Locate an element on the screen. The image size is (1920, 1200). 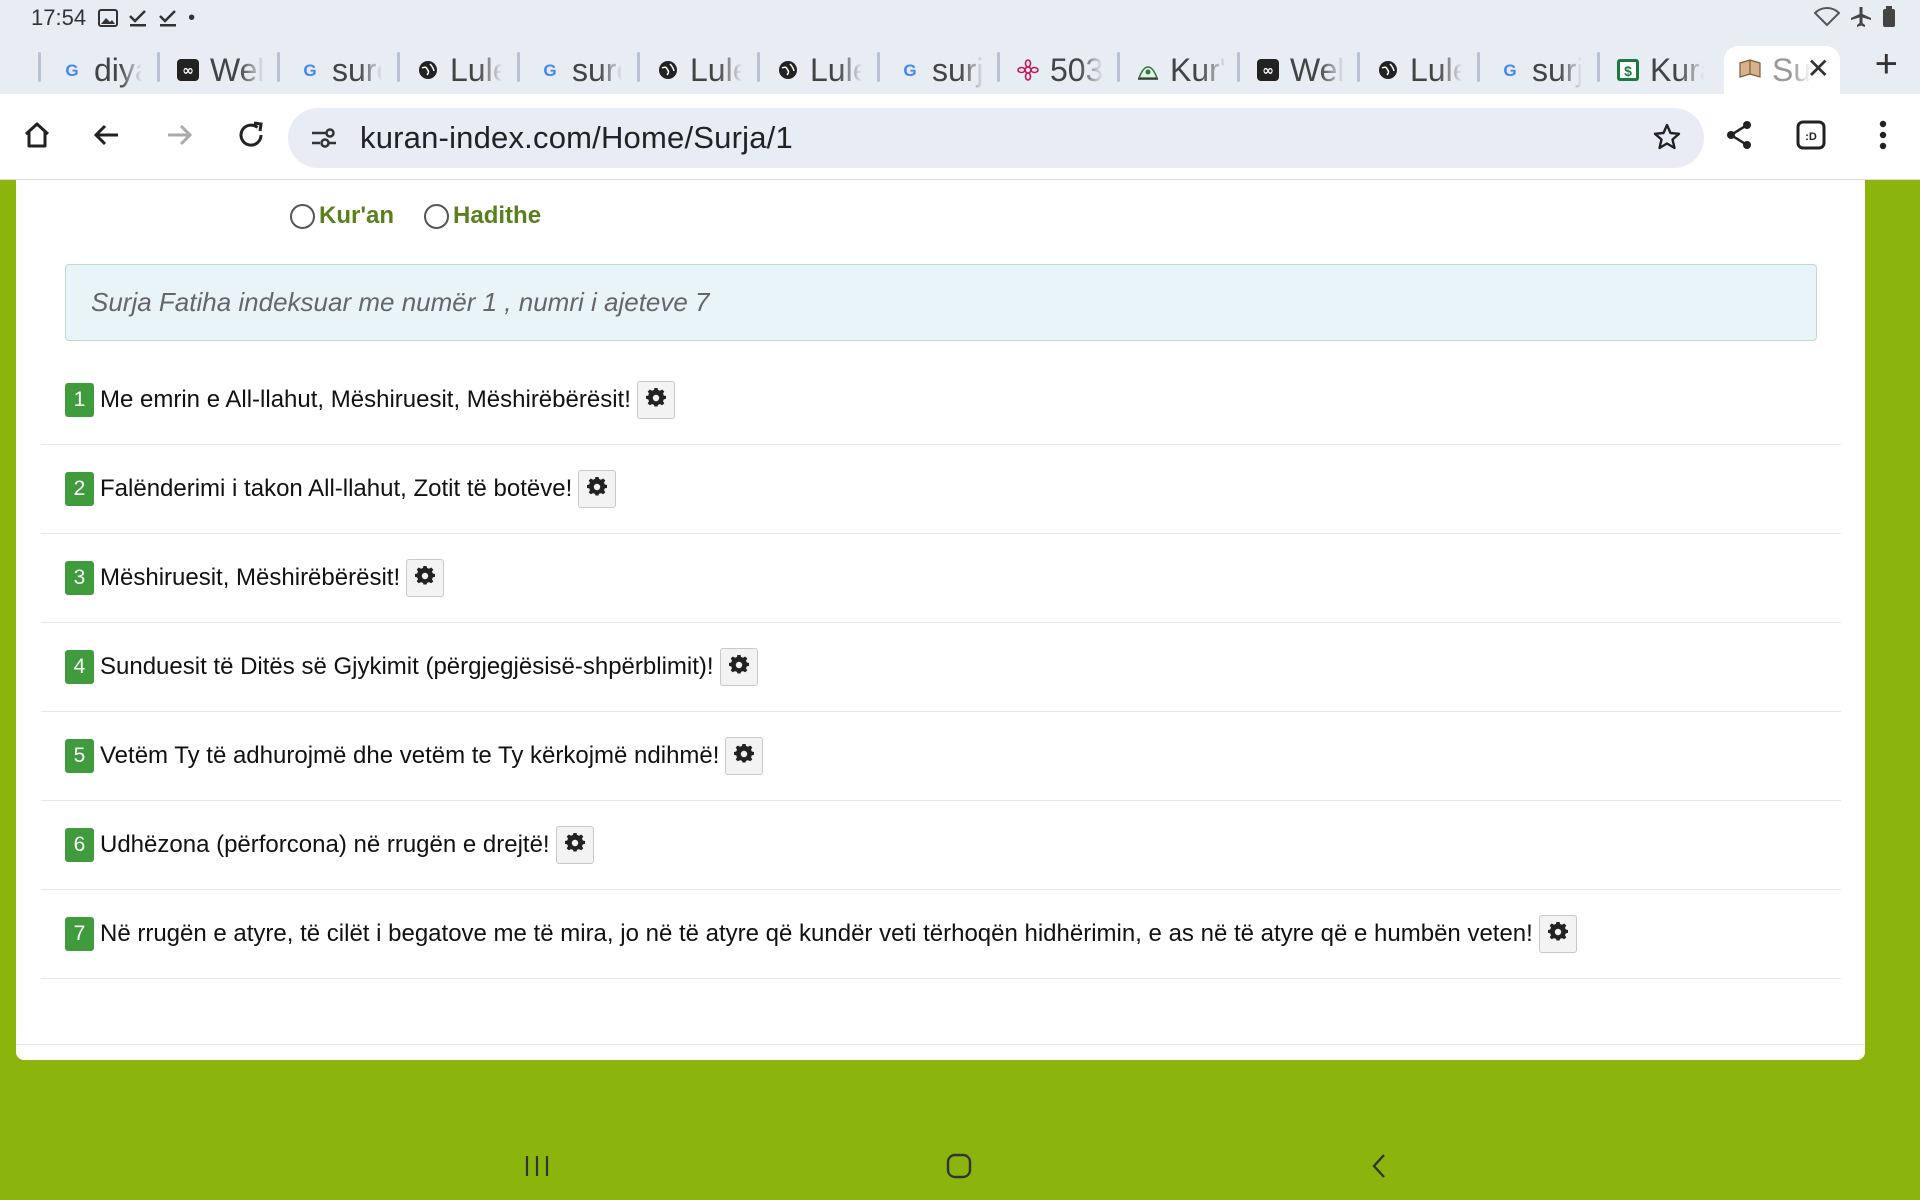
tab-title: 503 is located at coordinates (1077, 69).